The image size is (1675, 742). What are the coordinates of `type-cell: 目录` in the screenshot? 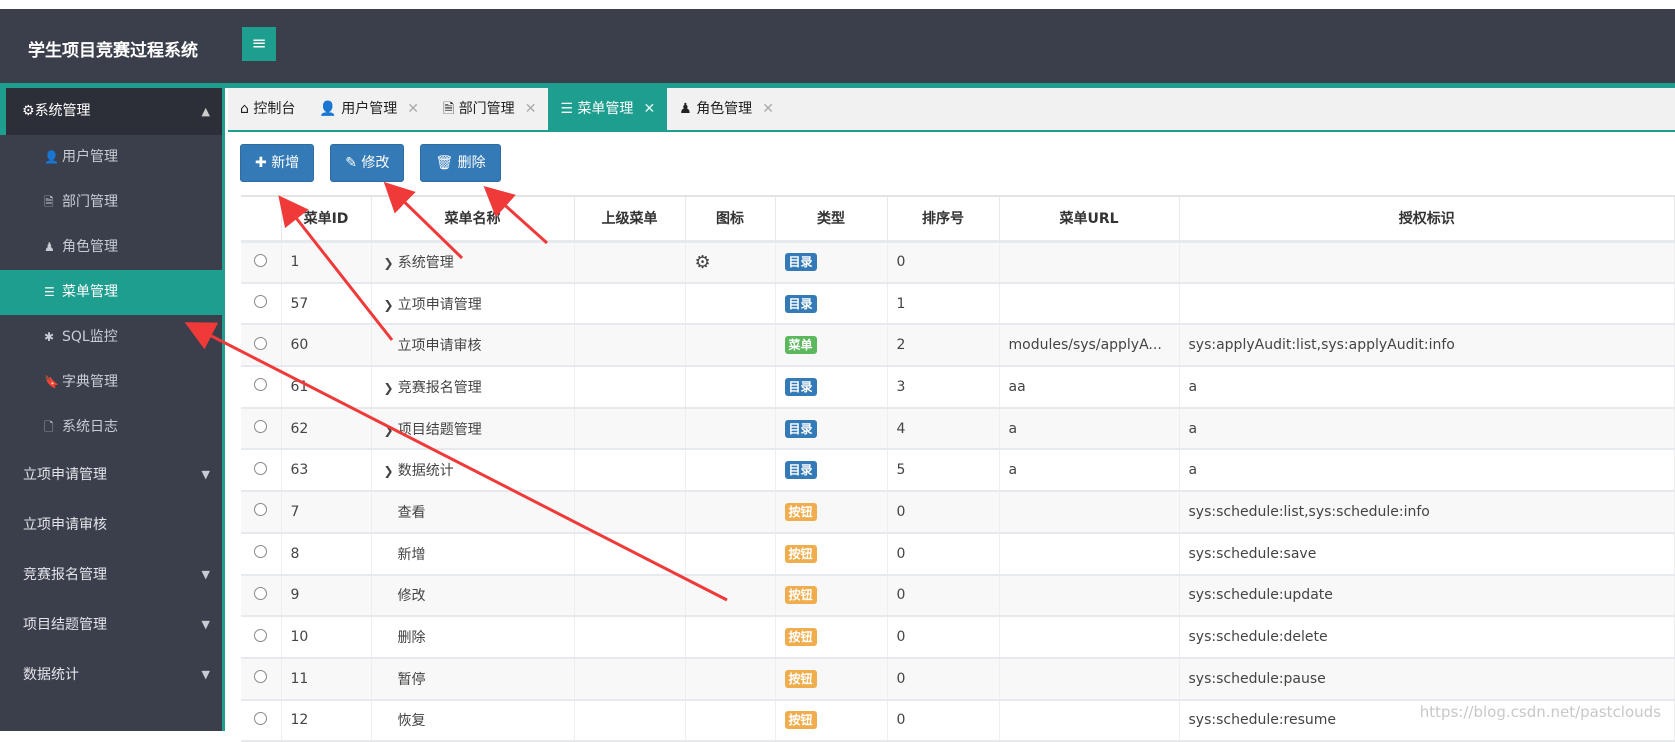 It's located at (831, 387).